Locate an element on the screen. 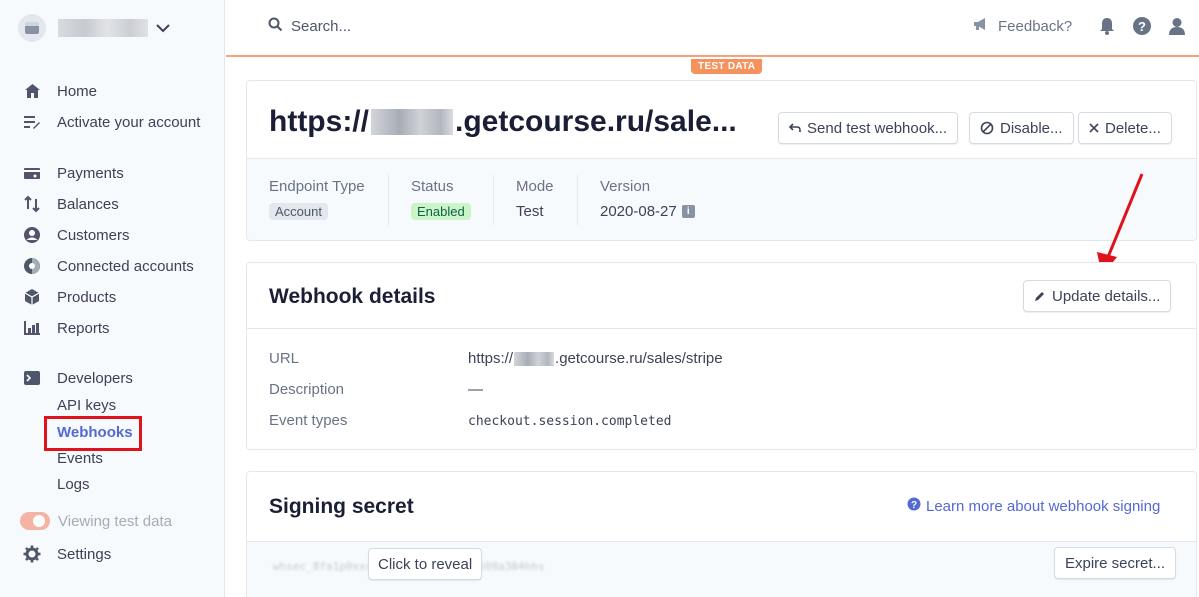  toggle-label: Viewing test data is located at coordinates (115, 521).